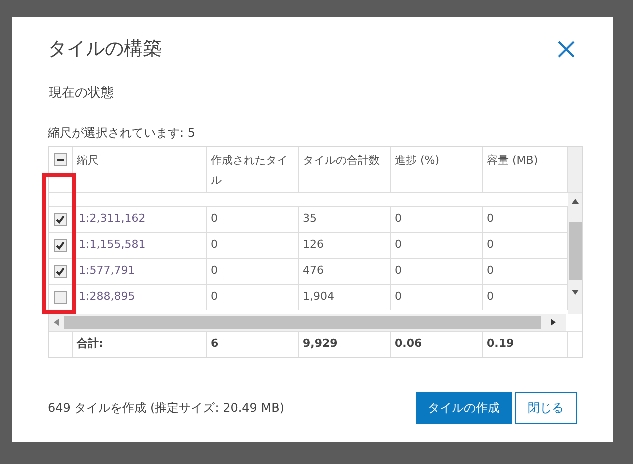  Describe the element at coordinates (166, 408) in the screenshot. I see `summary-text: 649 タイルを作成 (推定サイズ: 20.49 MB)` at that location.